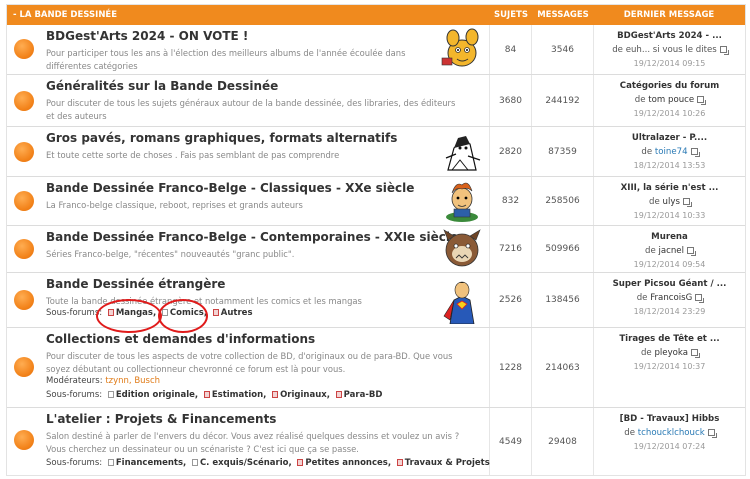  Describe the element at coordinates (664, 50) in the screenshot. I see `last-post-author-text: de euh... si vous le dites` at that location.